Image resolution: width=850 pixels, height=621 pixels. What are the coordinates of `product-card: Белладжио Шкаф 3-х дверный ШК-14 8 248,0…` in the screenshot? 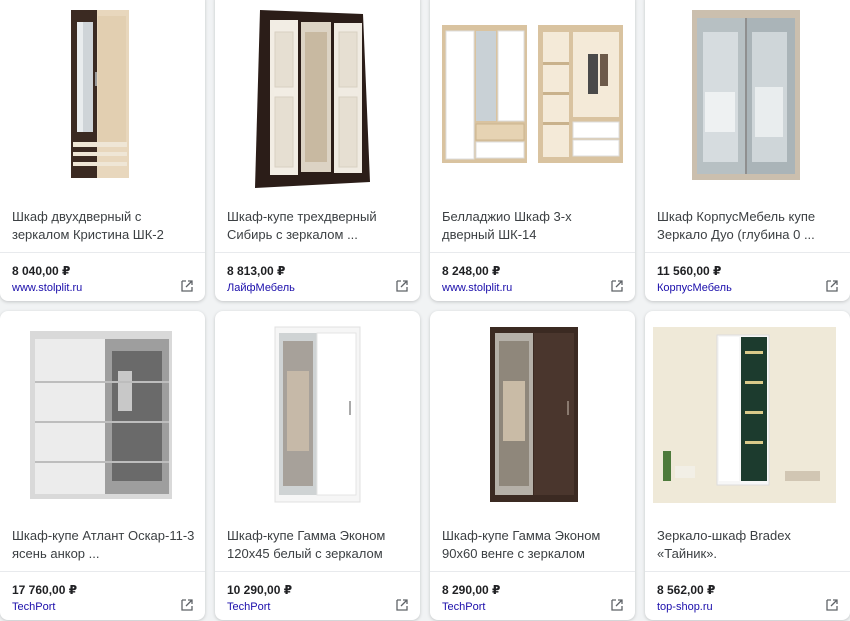 It's located at (532, 150).